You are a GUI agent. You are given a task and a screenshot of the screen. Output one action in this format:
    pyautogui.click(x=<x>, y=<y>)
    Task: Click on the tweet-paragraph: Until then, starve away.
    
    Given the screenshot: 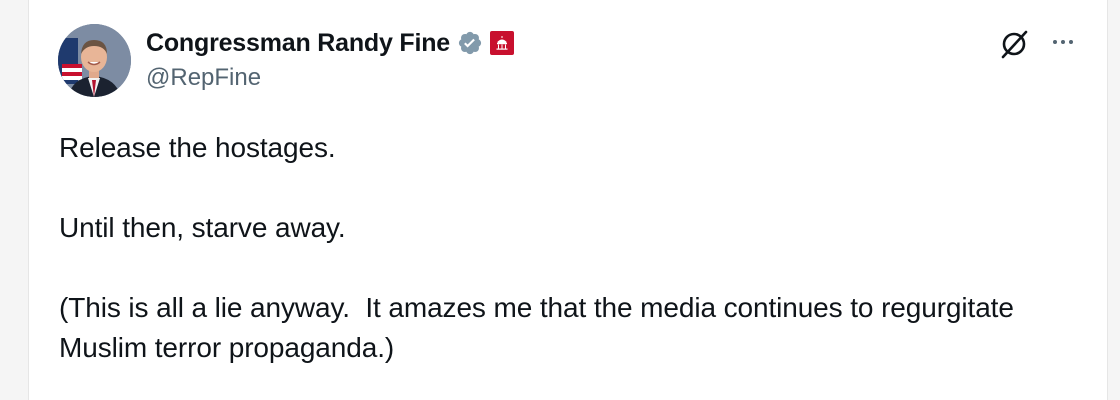 What is the action you would take?
    pyautogui.click(x=202, y=227)
    